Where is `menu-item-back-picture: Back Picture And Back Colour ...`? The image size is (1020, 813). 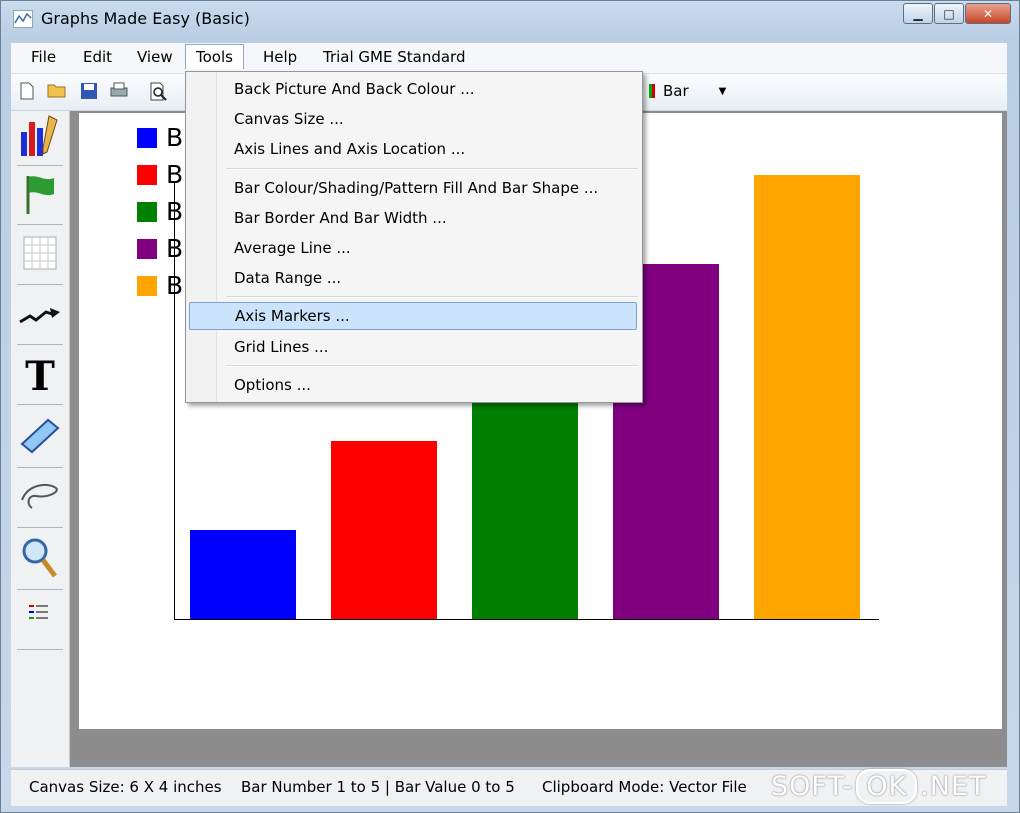
menu-item-back-picture: Back Picture And Back Colour ... is located at coordinates (413, 89).